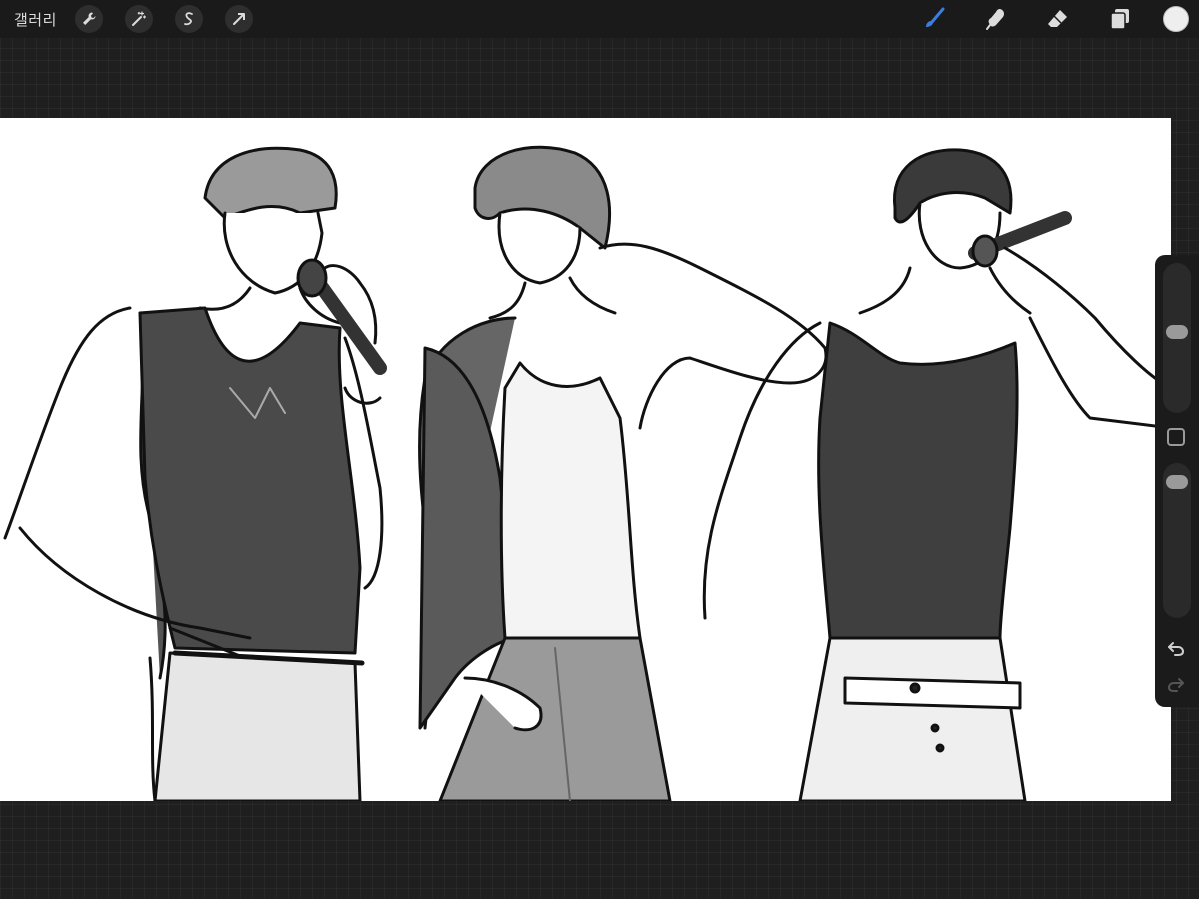 The width and height of the screenshot is (1199, 899). I want to click on brush-size-slider, so click(1177, 338).